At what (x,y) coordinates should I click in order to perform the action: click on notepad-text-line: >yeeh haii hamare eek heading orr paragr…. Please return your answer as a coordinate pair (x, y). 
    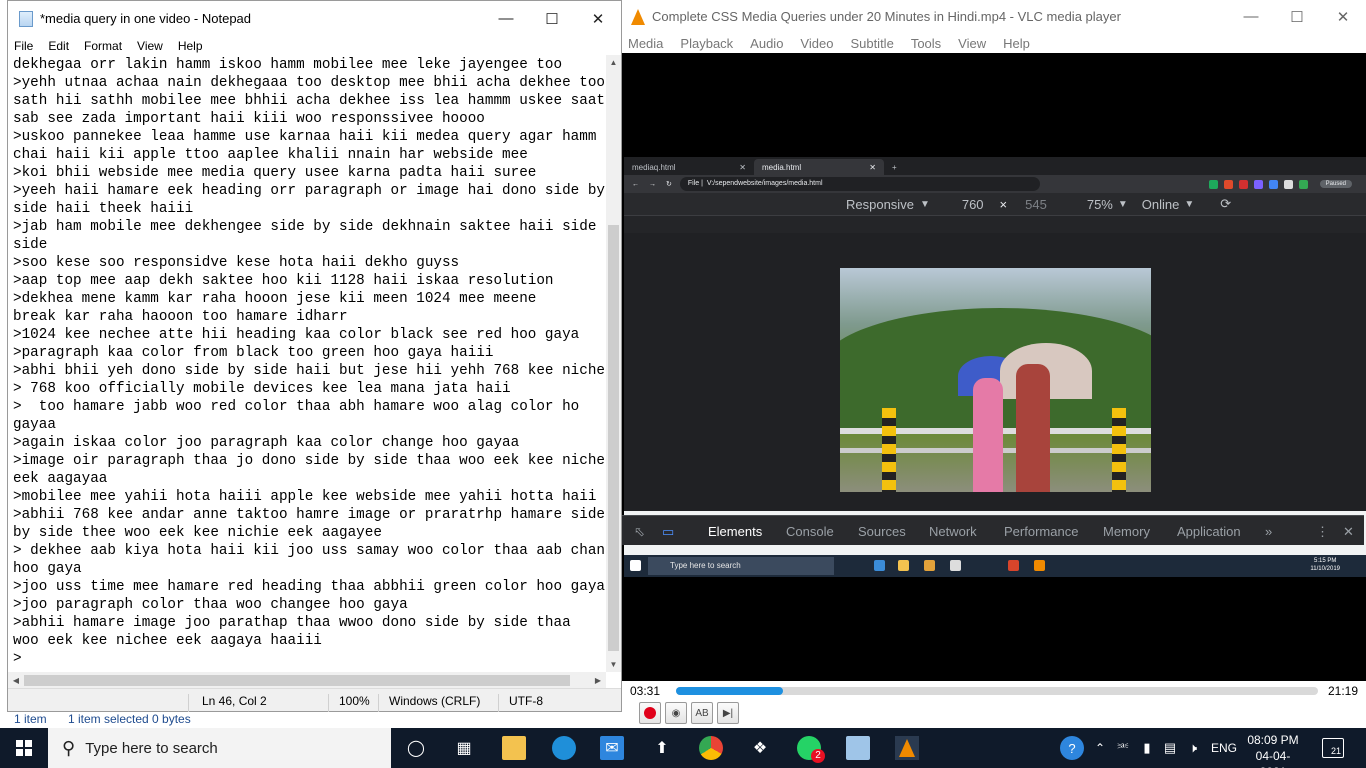
    Looking at the image, I should click on (309, 191).